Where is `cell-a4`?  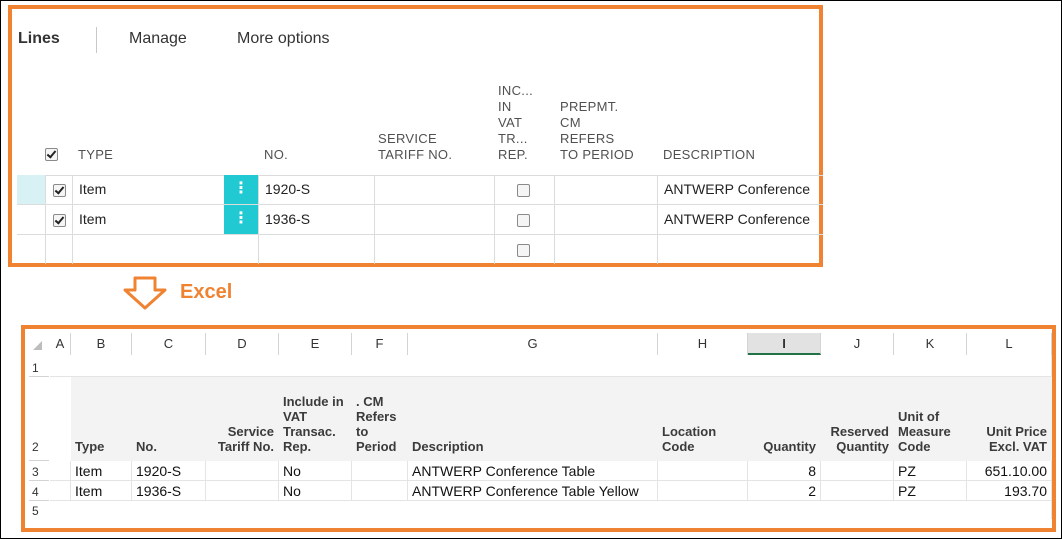
cell-a4 is located at coordinates (60, 491).